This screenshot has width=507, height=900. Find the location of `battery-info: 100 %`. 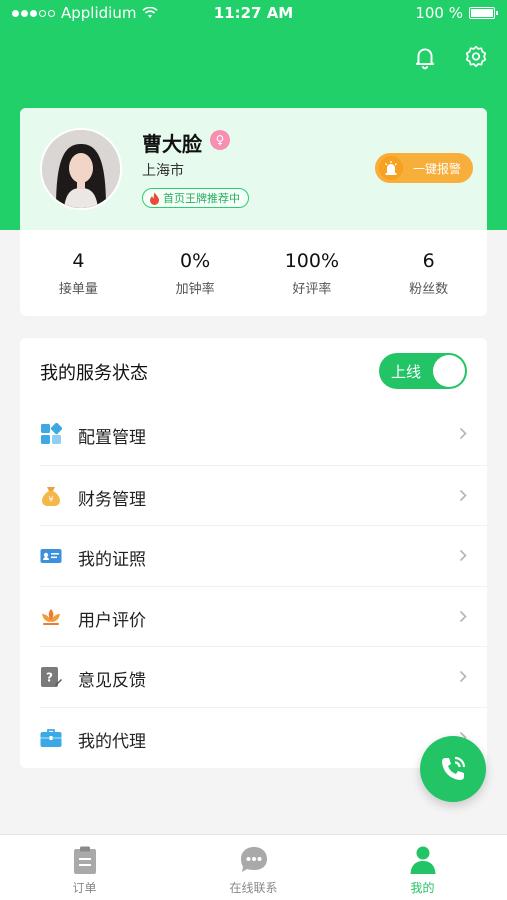

battery-info: 100 % is located at coordinates (456, 13).